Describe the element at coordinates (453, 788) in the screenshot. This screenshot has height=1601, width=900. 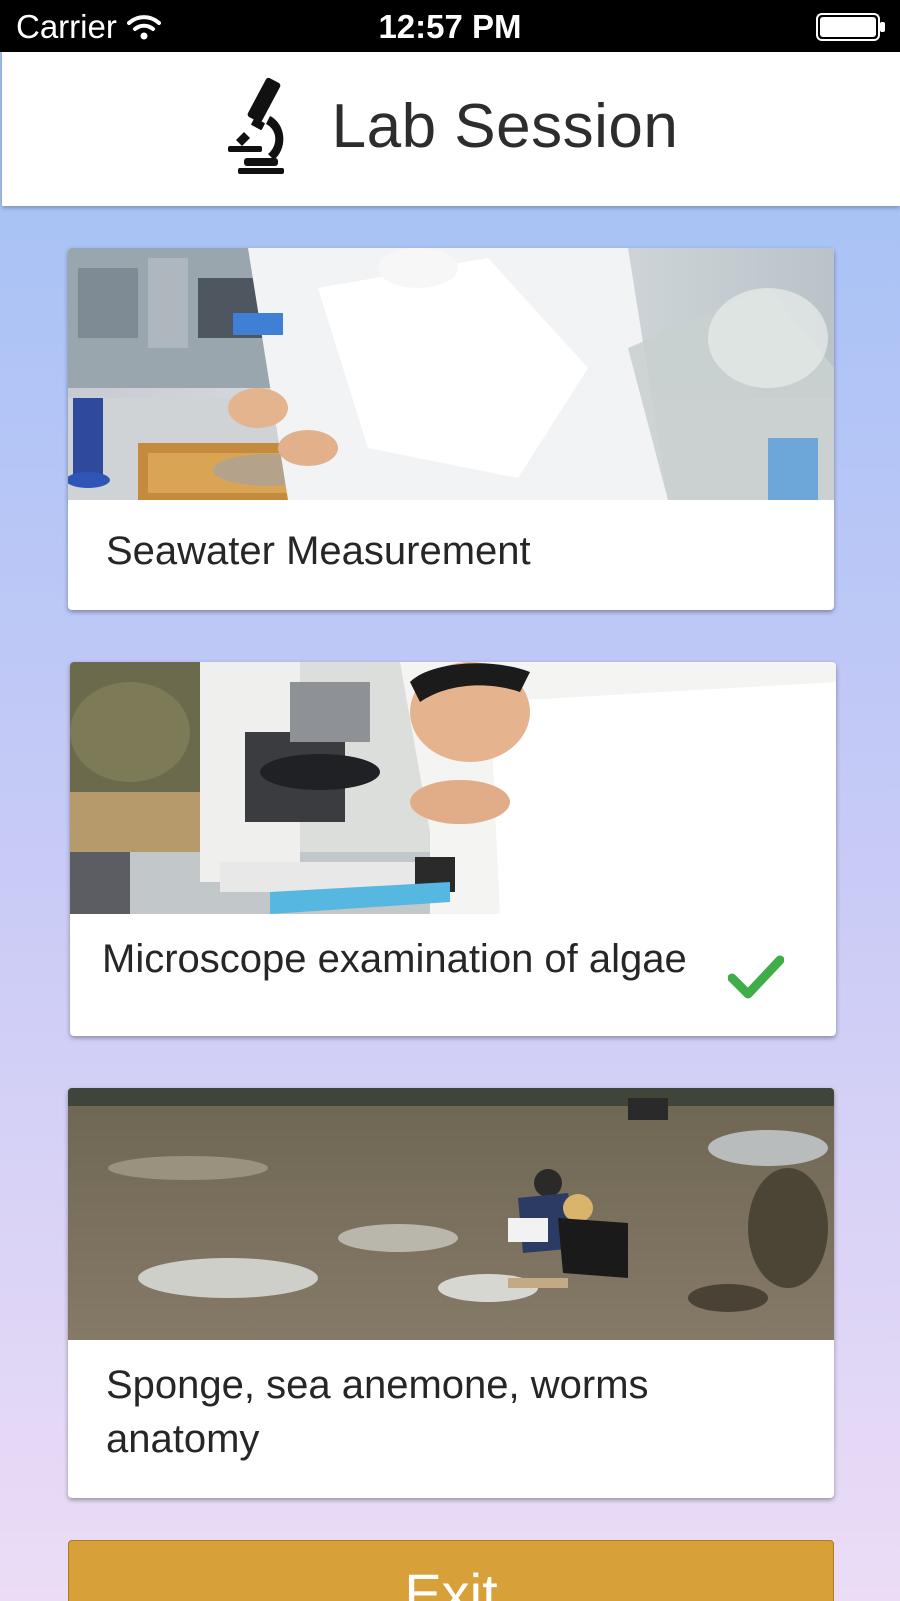
I see `microscope-photo` at that location.